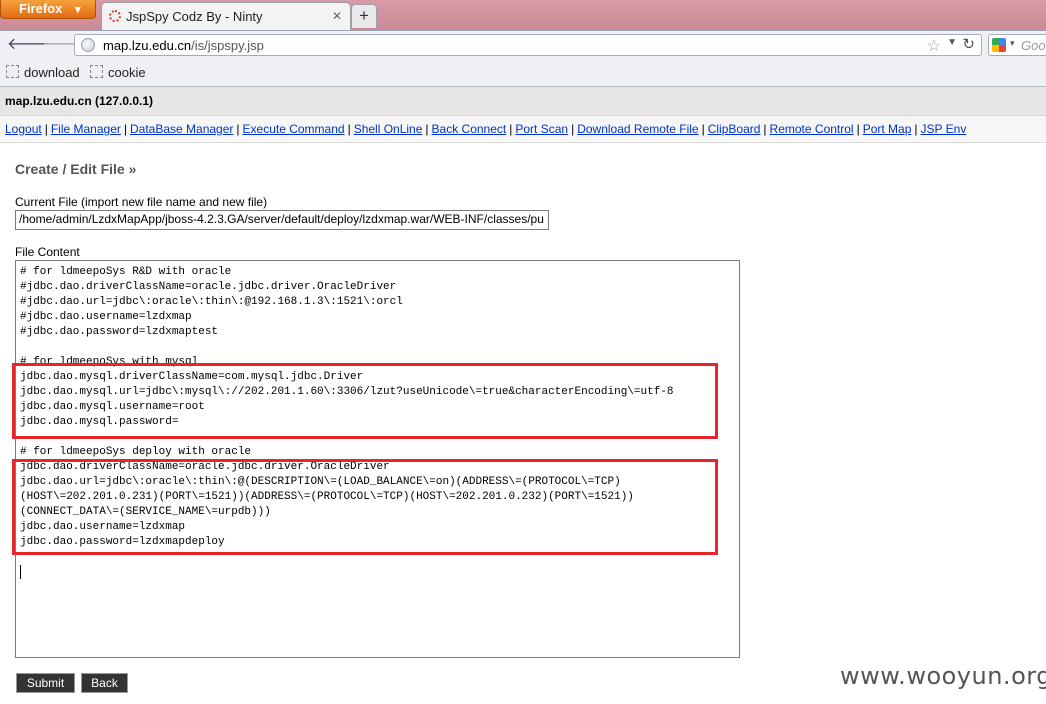 Image resolution: width=1046 pixels, height=704 pixels. I want to click on bookmark-label: cookie, so click(127, 72).